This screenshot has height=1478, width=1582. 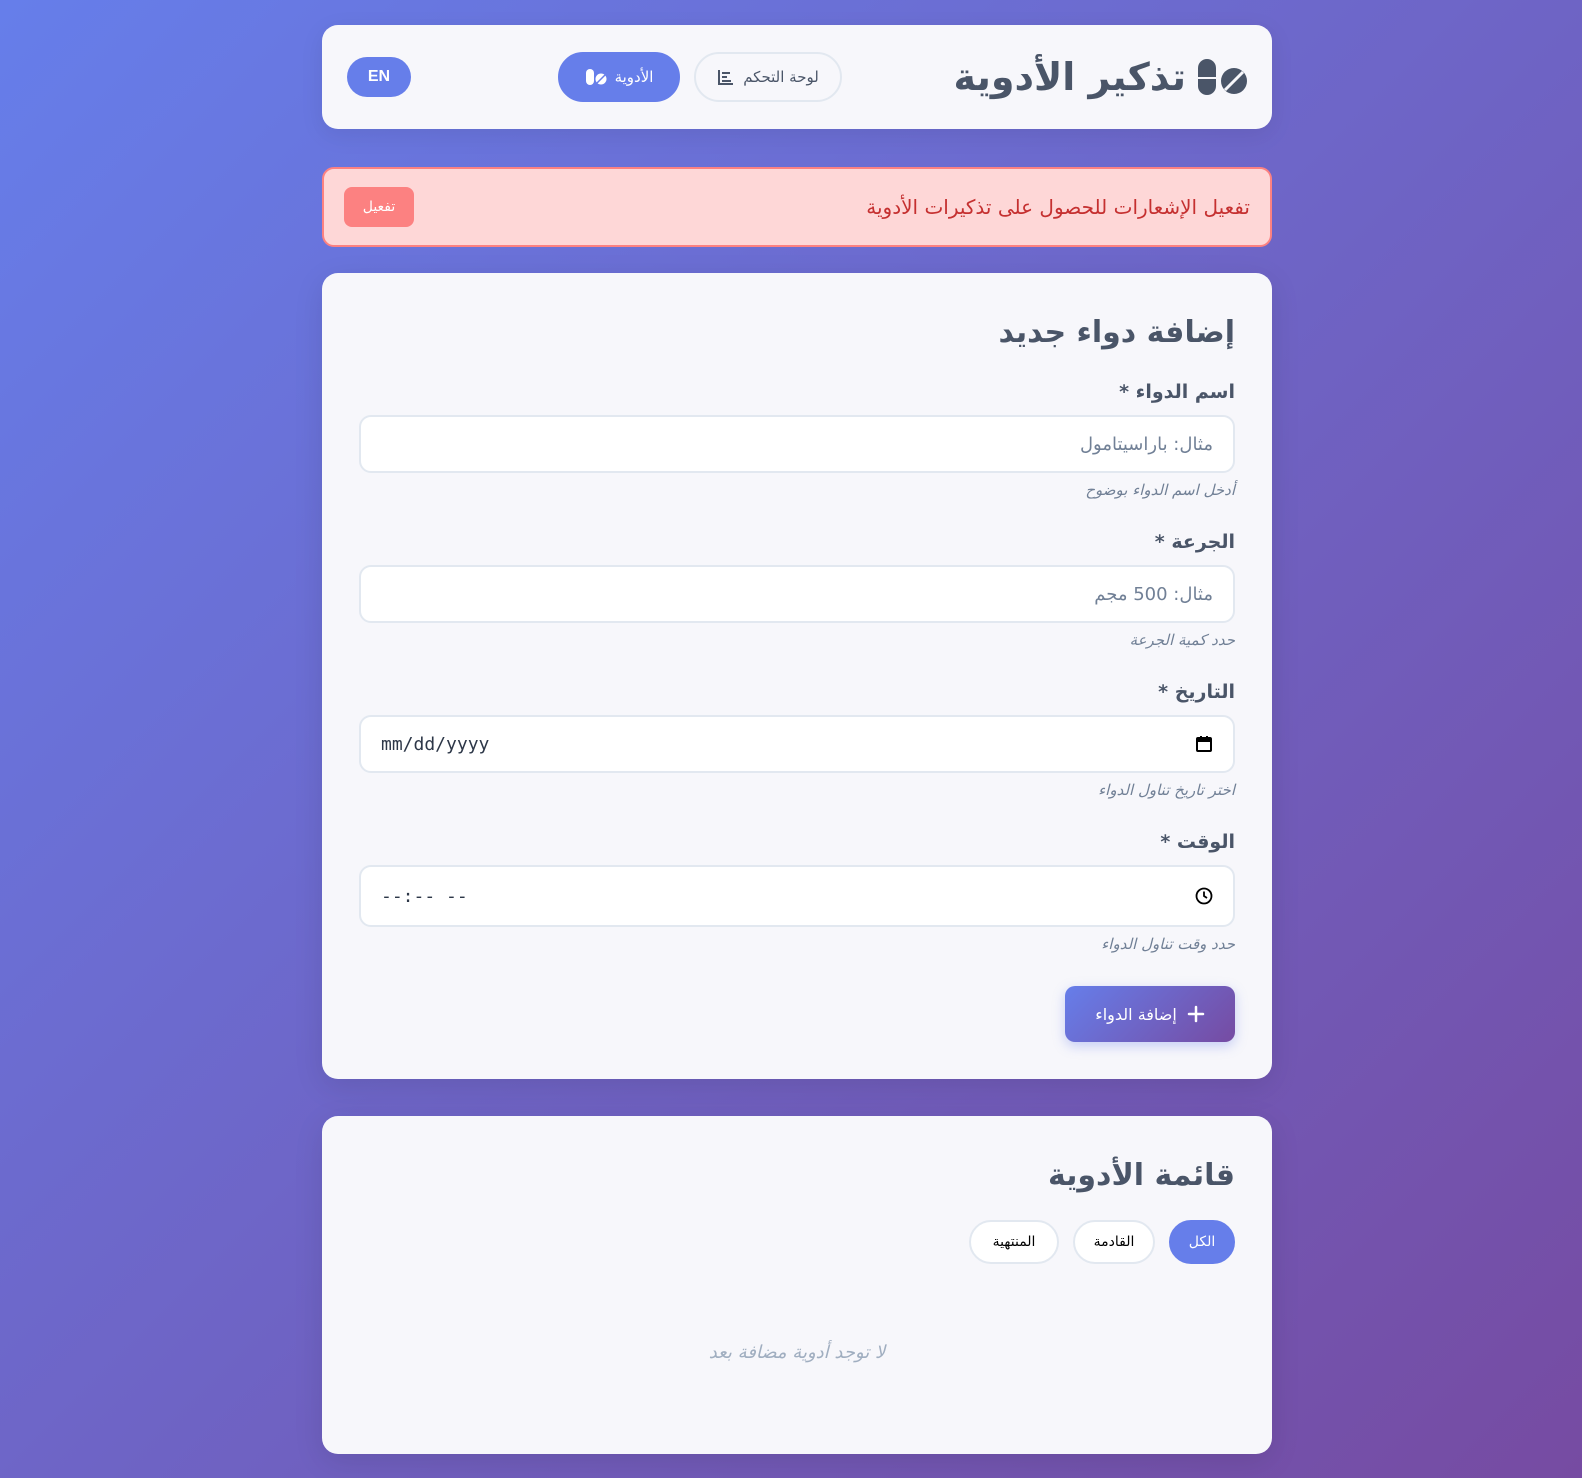 What do you see at coordinates (1196, 692) in the screenshot?
I see `date-label: التاريخ *` at bounding box center [1196, 692].